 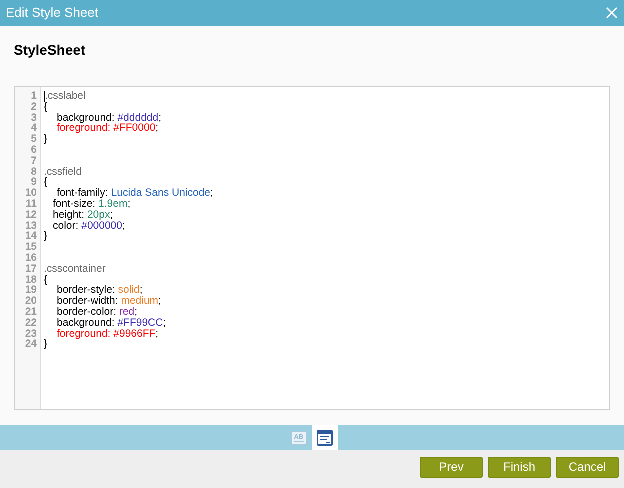 What do you see at coordinates (111, 323) in the screenshot?
I see `code-line: background: #FF99CC;` at bounding box center [111, 323].